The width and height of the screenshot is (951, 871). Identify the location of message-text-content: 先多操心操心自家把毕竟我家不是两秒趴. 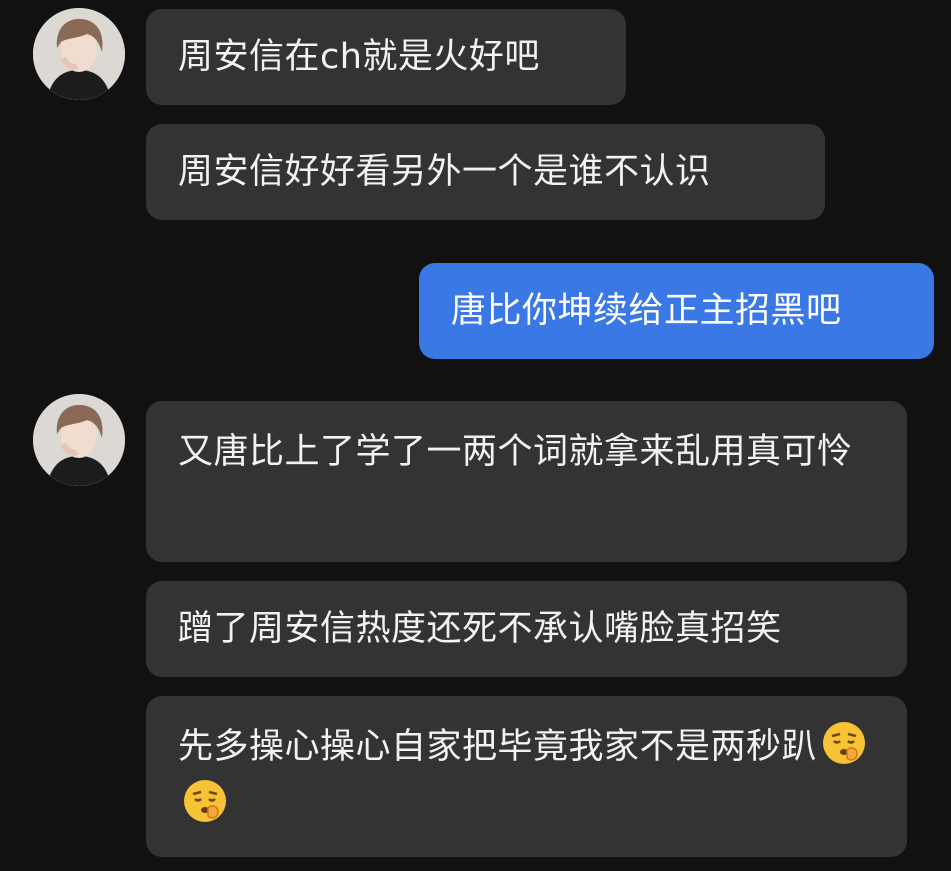
(498, 747).